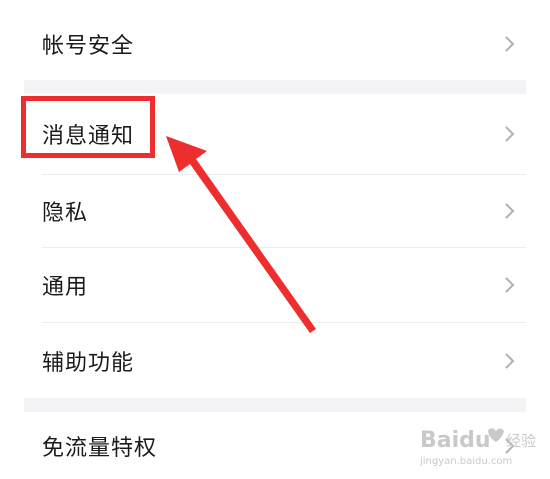  Describe the element at coordinates (241, 234) in the screenshot. I see `annotation-arrow` at that location.